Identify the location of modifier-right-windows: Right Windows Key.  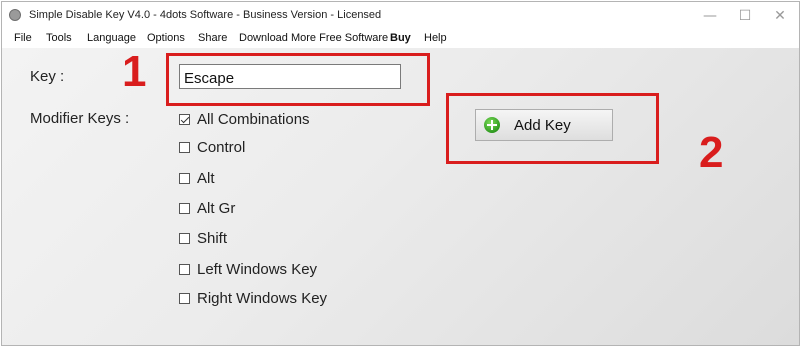
(253, 298).